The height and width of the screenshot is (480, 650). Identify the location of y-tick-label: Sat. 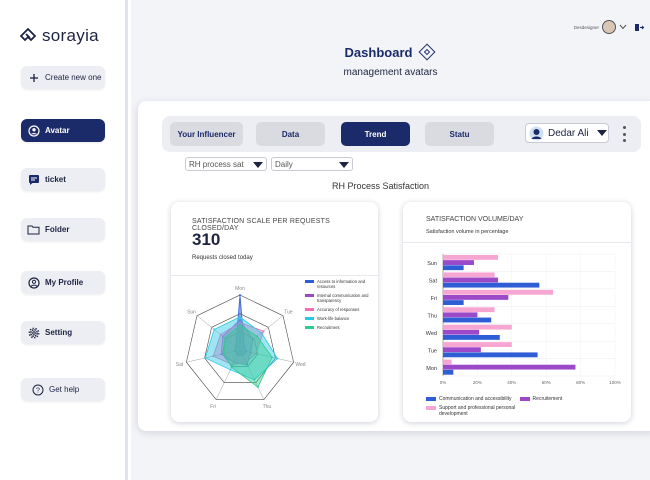
(433, 282).